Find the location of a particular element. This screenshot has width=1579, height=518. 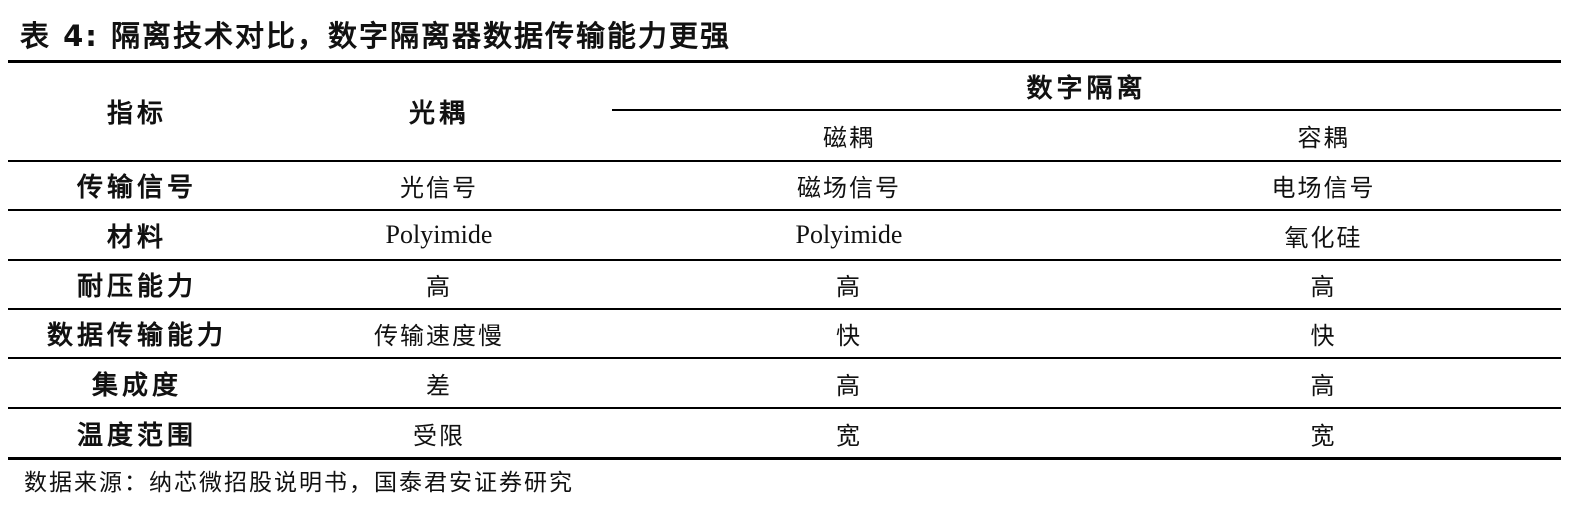

row-label: 耐压能力 is located at coordinates (136, 287).